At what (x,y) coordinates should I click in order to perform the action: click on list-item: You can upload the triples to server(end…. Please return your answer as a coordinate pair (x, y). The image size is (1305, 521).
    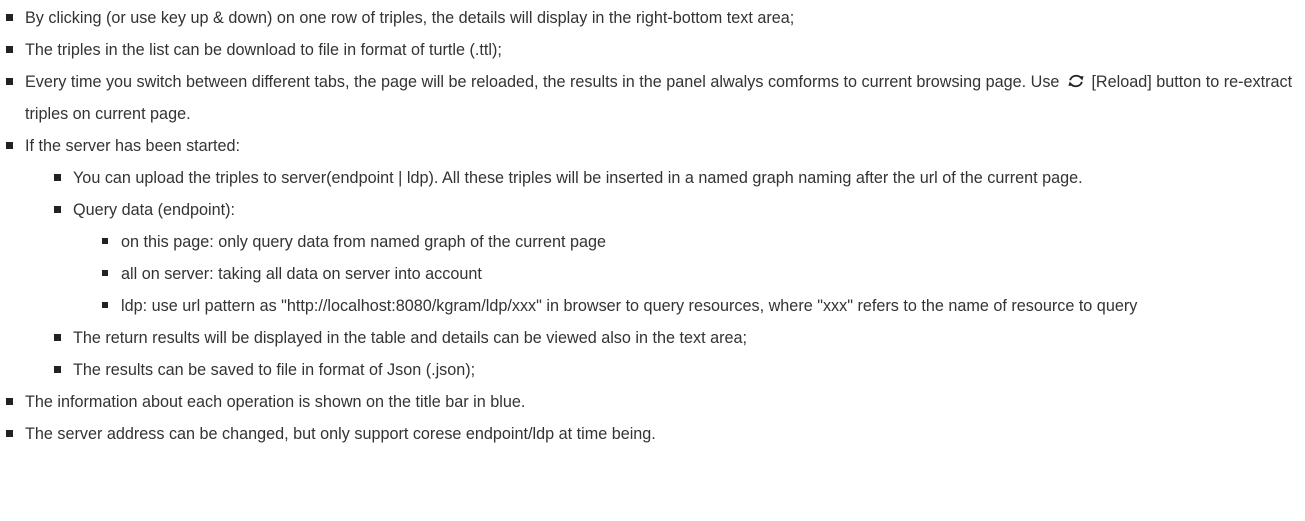
    Looking at the image, I should click on (679, 178).